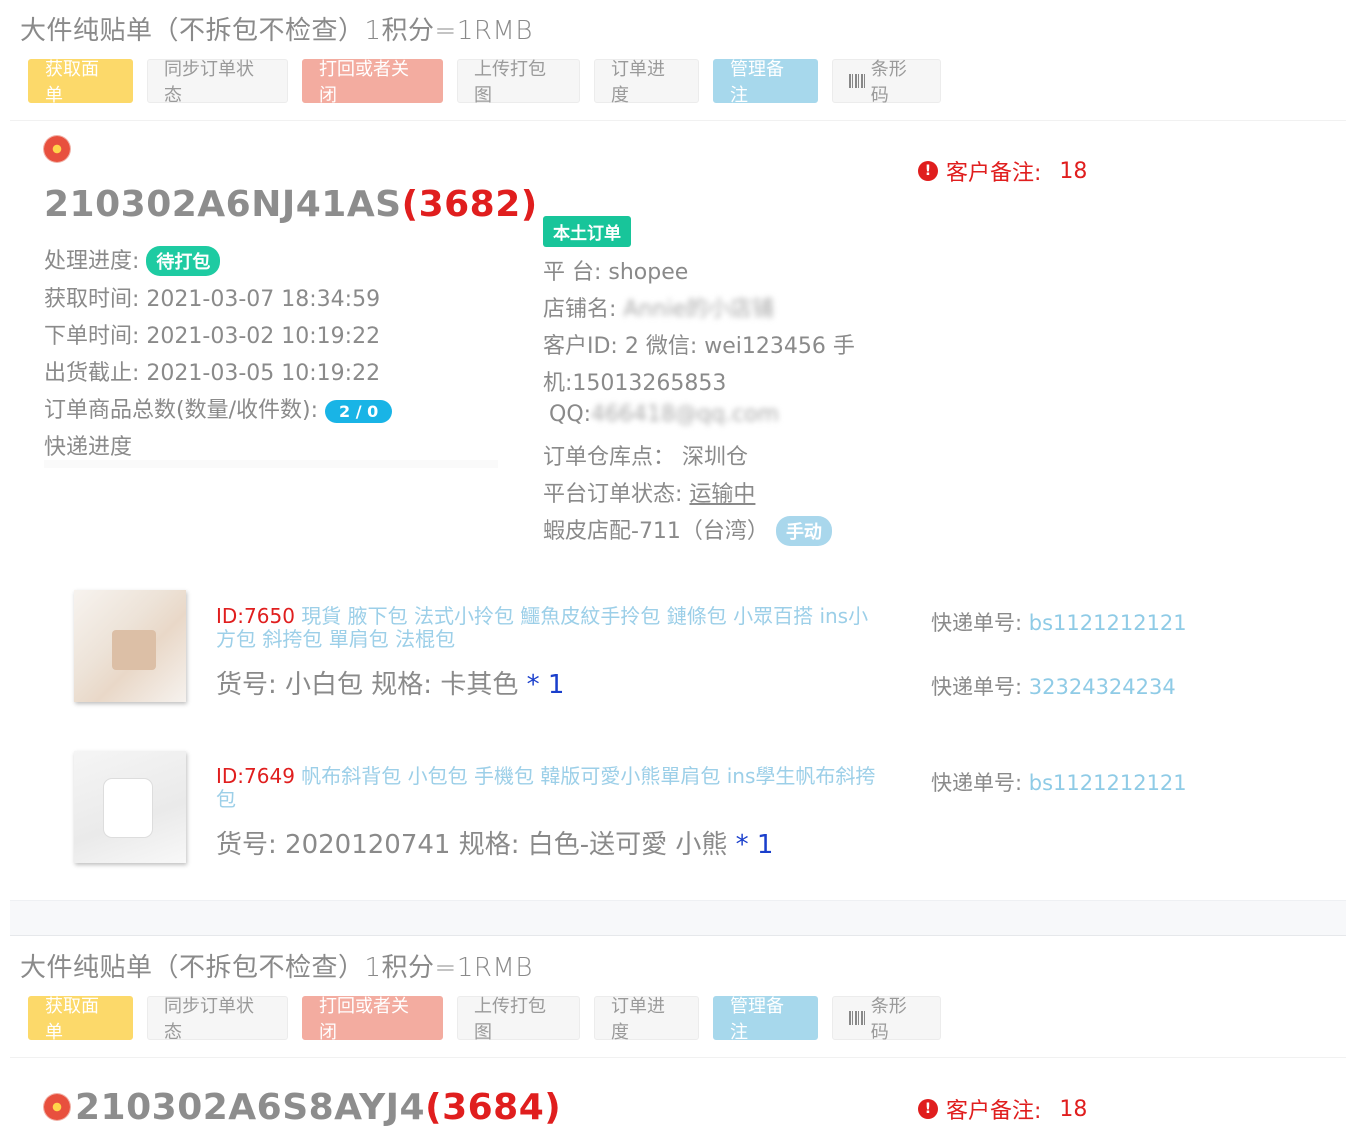 This screenshot has height=1132, width=1350. I want to click on warehouse: 订单仓库点： 深圳仓, so click(645, 455).